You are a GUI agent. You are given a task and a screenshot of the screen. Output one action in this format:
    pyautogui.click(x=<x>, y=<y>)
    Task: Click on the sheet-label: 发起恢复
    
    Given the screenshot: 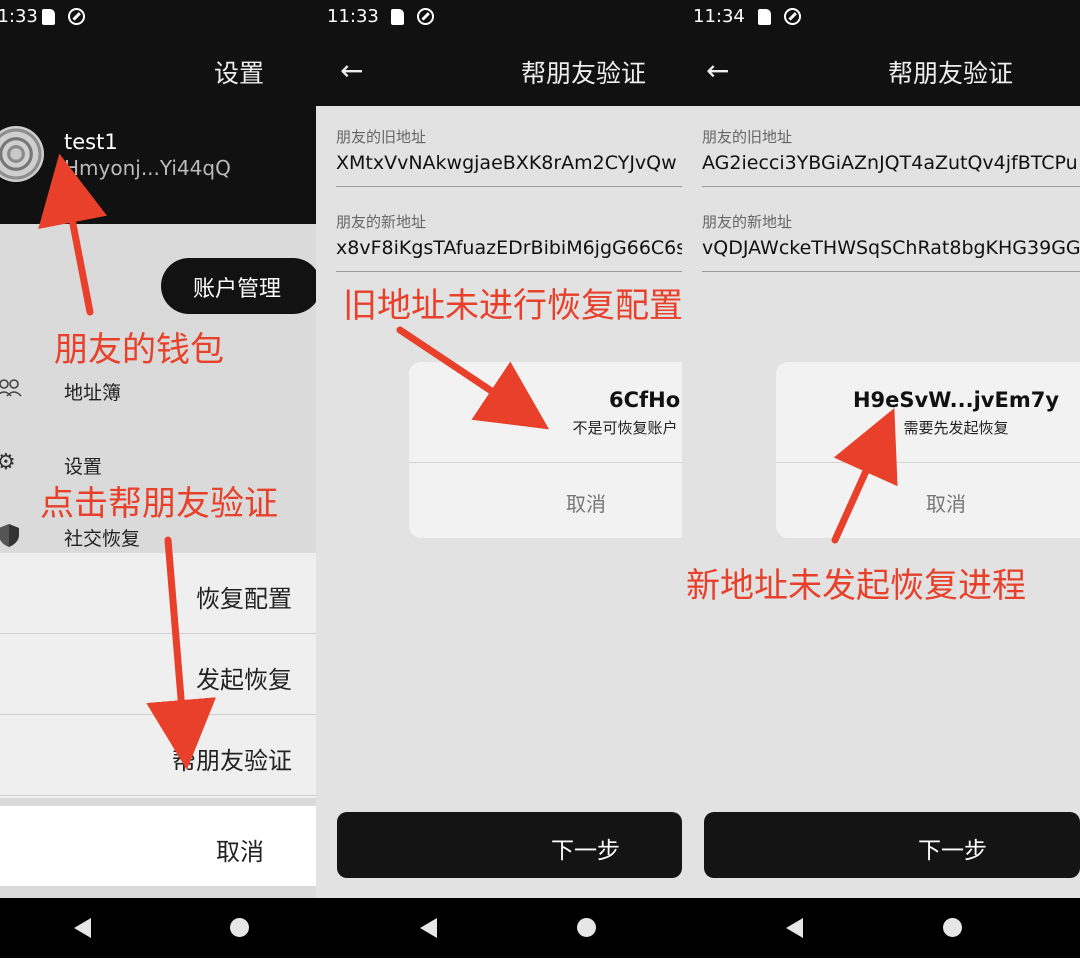 What is the action you would take?
    pyautogui.click(x=244, y=680)
    